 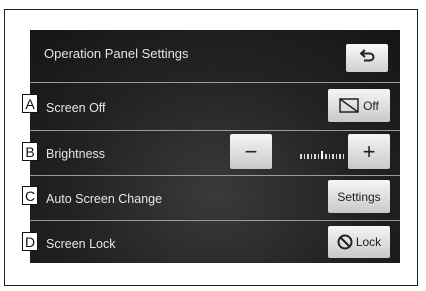 What do you see at coordinates (81, 244) in the screenshot?
I see `screen-lock-label: Screen Lock` at bounding box center [81, 244].